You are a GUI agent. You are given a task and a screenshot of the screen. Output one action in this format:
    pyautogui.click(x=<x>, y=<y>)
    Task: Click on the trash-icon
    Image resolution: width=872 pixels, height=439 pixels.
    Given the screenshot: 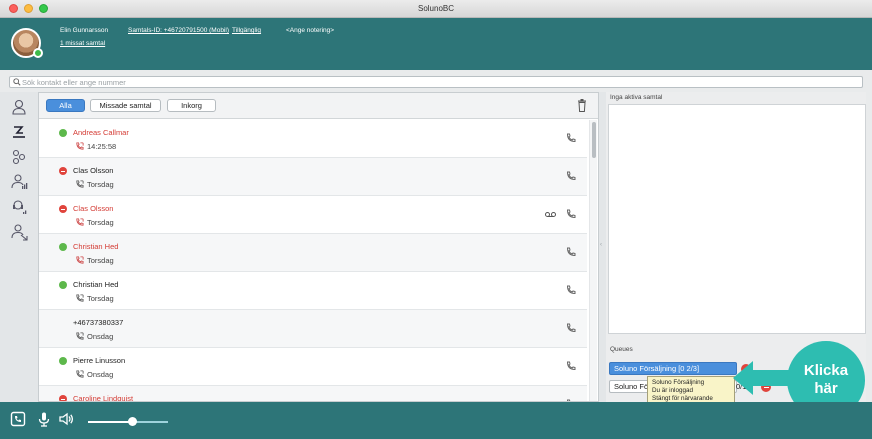 What is the action you would take?
    pyautogui.click(x=582, y=105)
    